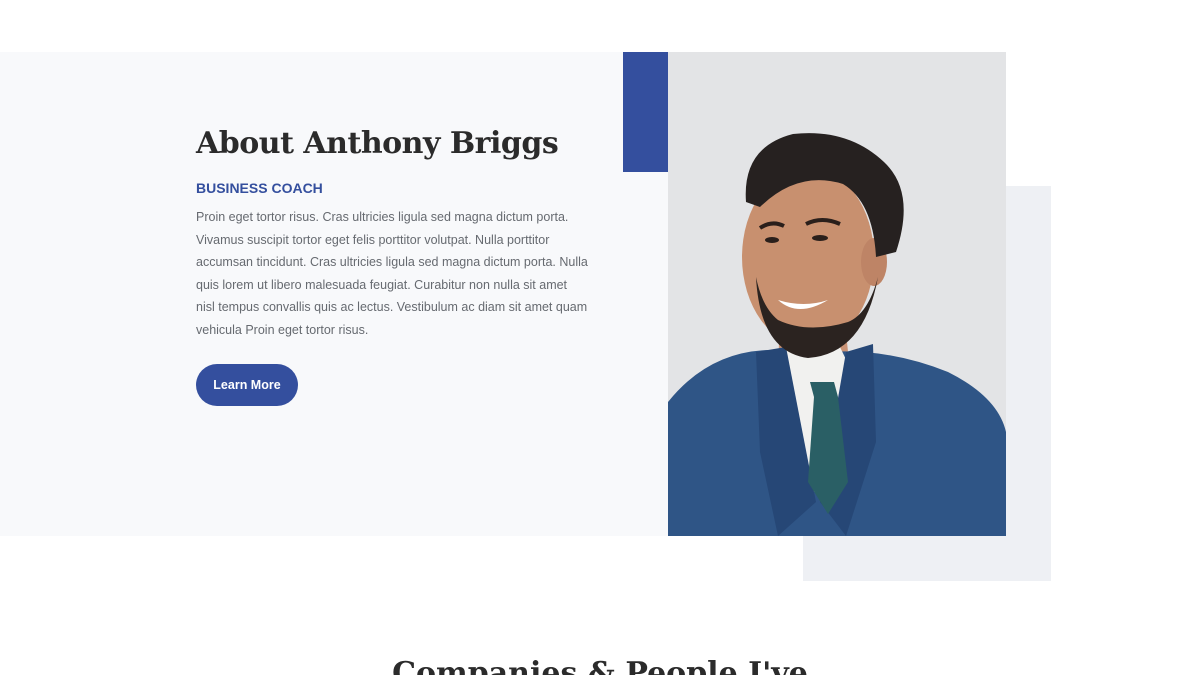 The image size is (1200, 675). What do you see at coordinates (600, 665) in the screenshot?
I see `companies-section-heading: Companies & People I've` at bounding box center [600, 665].